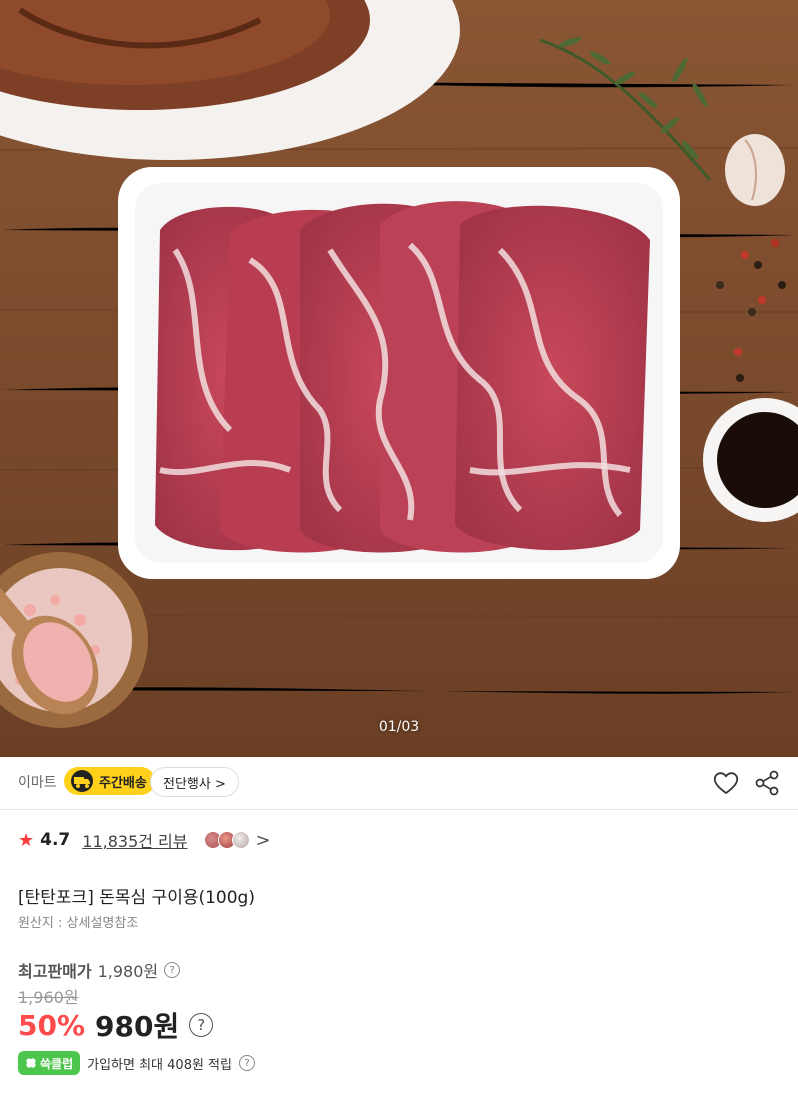 Image resolution: width=798 pixels, height=1096 pixels. I want to click on club-benefit-text: 가입하면 최대 408원 적립, so click(159, 1065).